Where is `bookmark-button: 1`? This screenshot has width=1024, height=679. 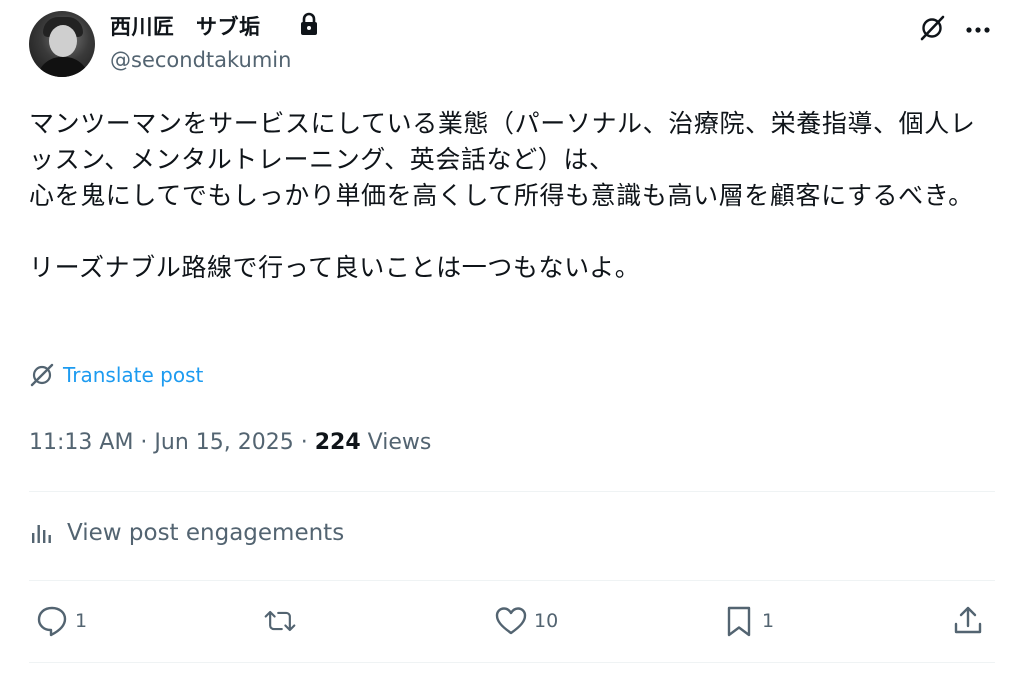 bookmark-button: 1 is located at coordinates (748, 621).